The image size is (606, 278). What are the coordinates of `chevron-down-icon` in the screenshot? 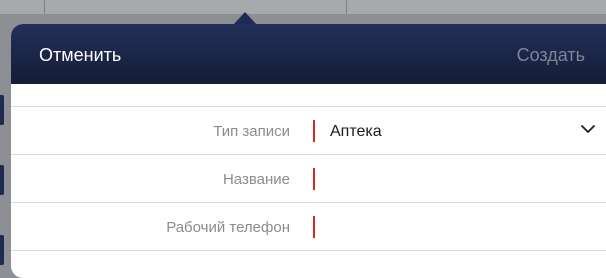 It's located at (588, 129).